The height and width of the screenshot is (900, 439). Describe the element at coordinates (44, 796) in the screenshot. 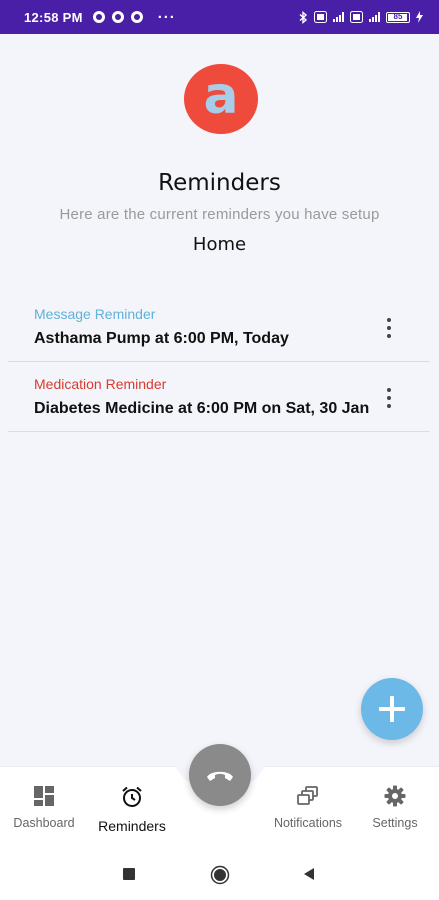

I see `dashboard-icon` at that location.